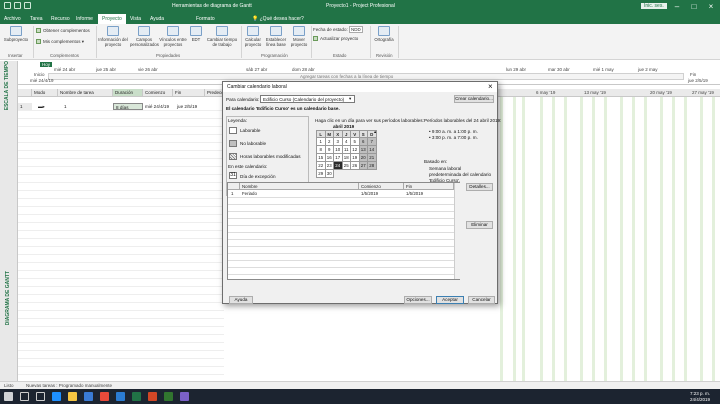  Describe the element at coordinates (60, 42) in the screenshot. I see `my-addins-button: Mis complementos ▾` at that location.